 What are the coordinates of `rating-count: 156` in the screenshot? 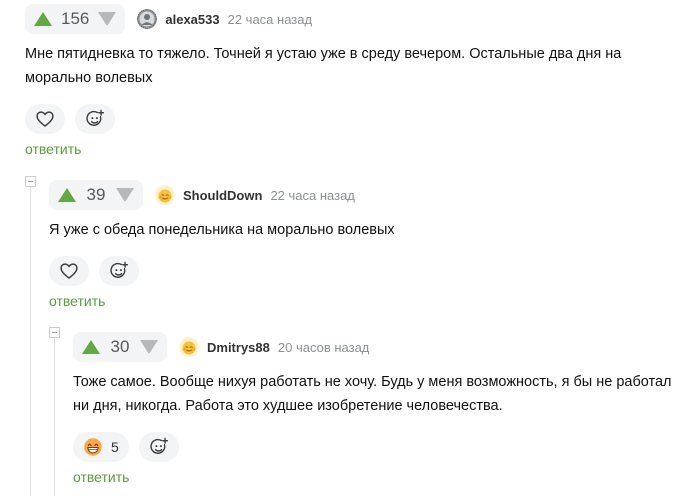 It's located at (75, 18).